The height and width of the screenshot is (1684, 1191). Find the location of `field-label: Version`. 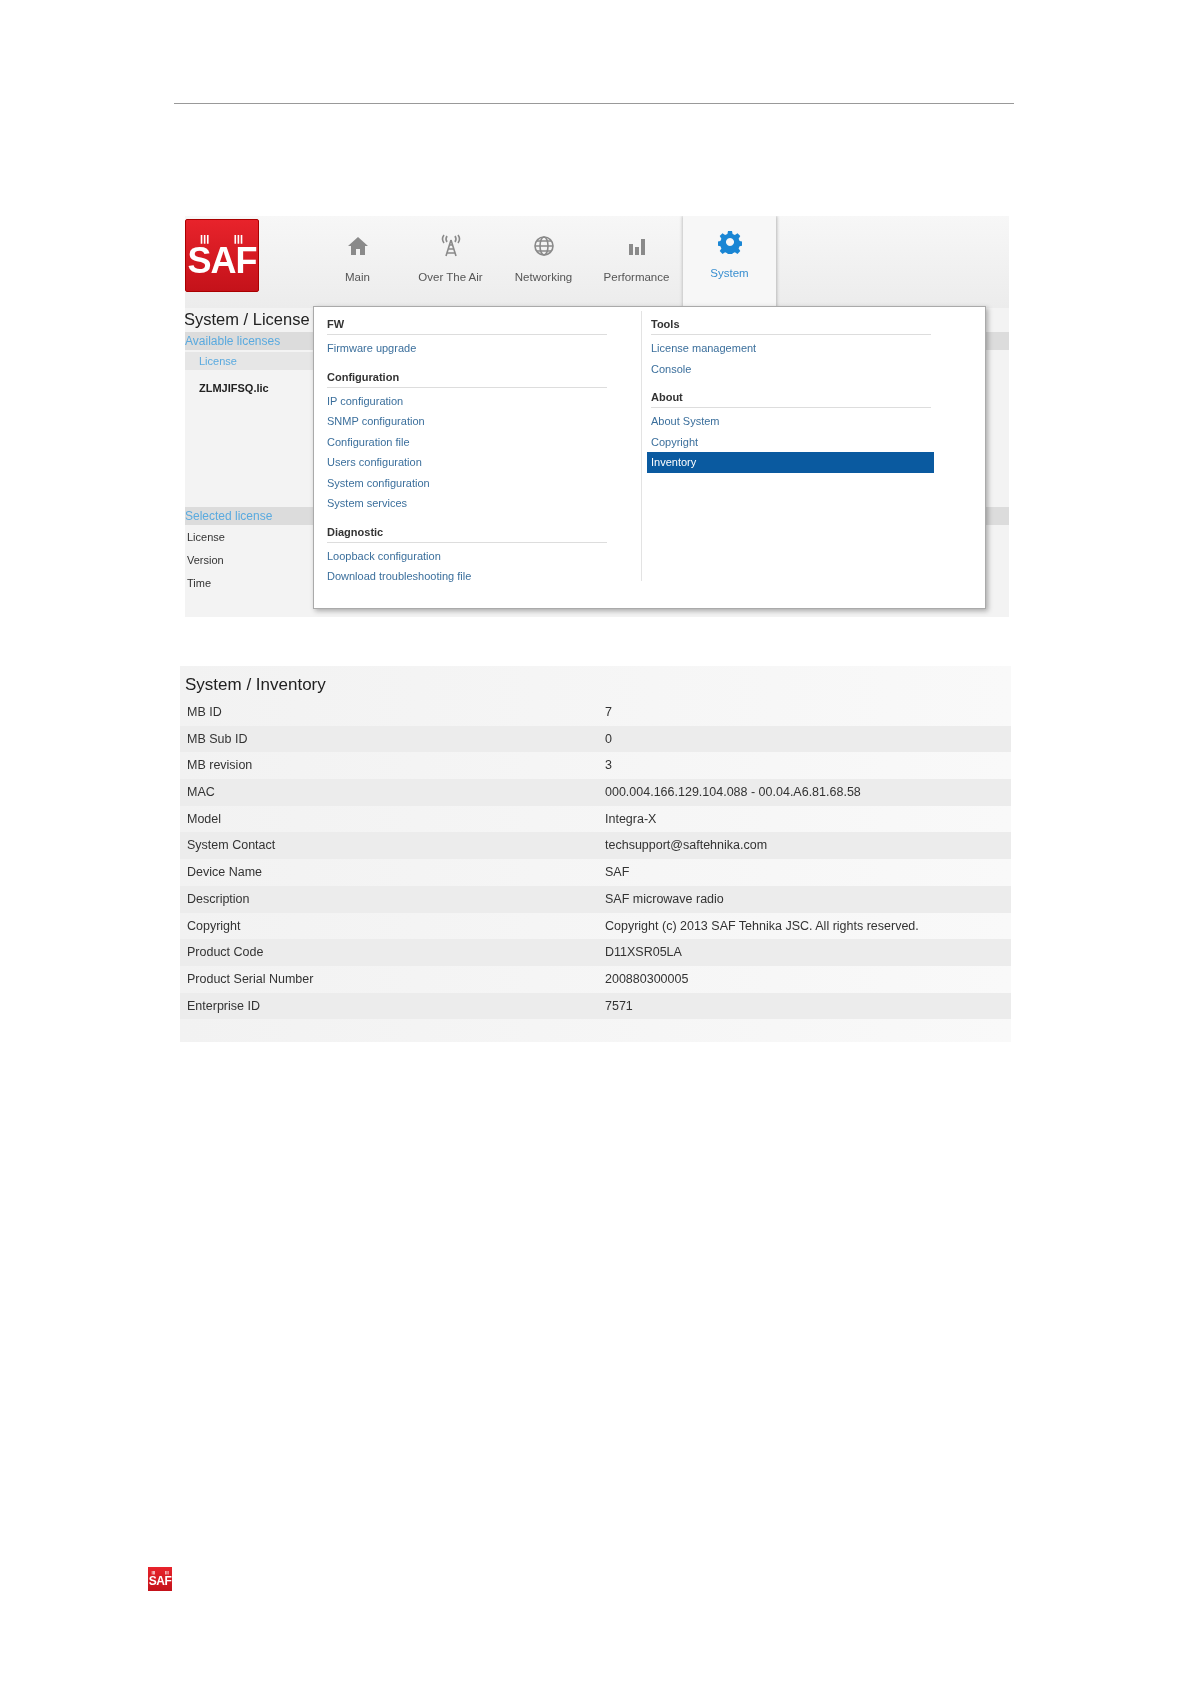

field-label: Version is located at coordinates (205, 560).